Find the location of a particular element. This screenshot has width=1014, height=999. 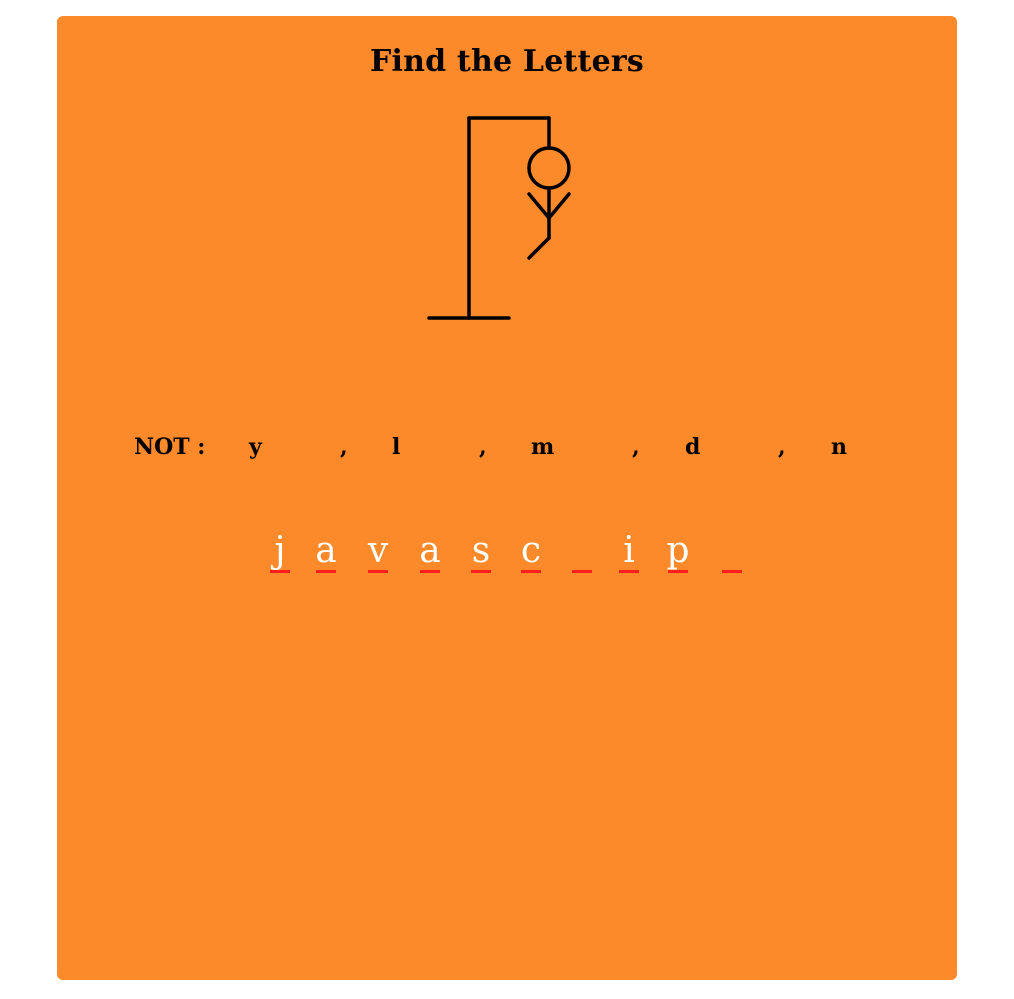

revealed-letter: s is located at coordinates (481, 550).